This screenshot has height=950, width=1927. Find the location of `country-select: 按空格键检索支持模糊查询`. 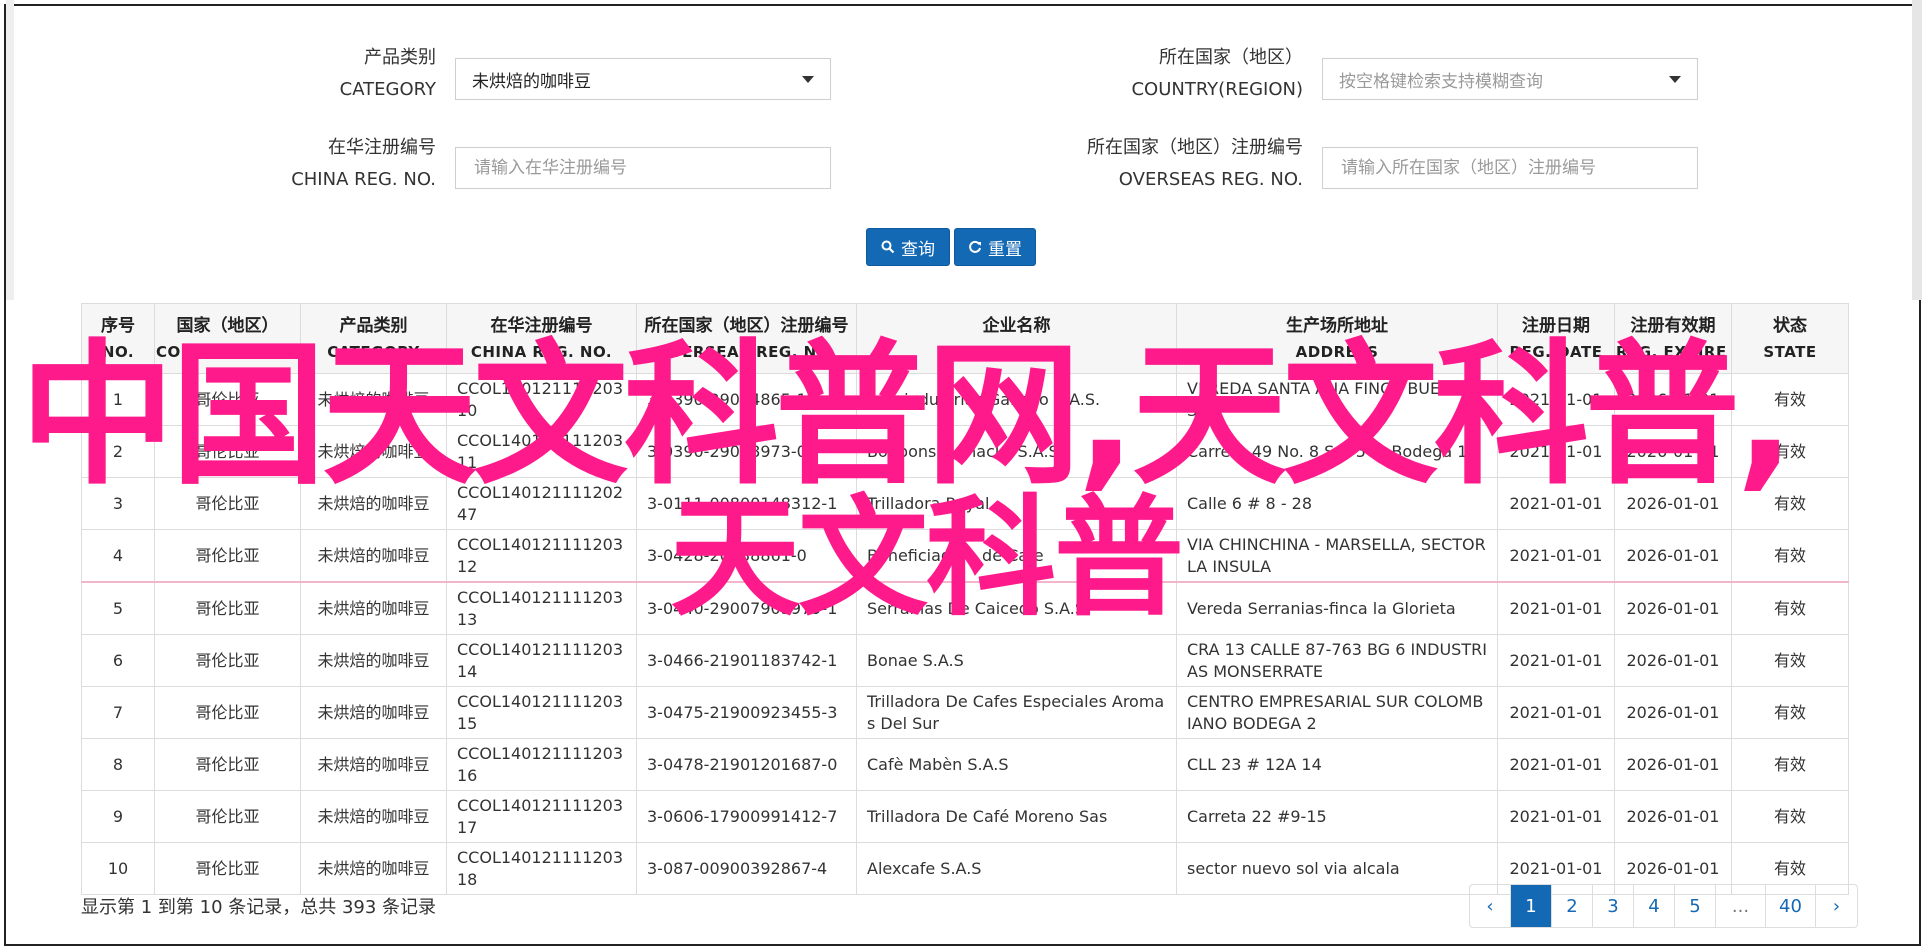

country-select: 按空格键检索支持模糊查询 is located at coordinates (1510, 79).